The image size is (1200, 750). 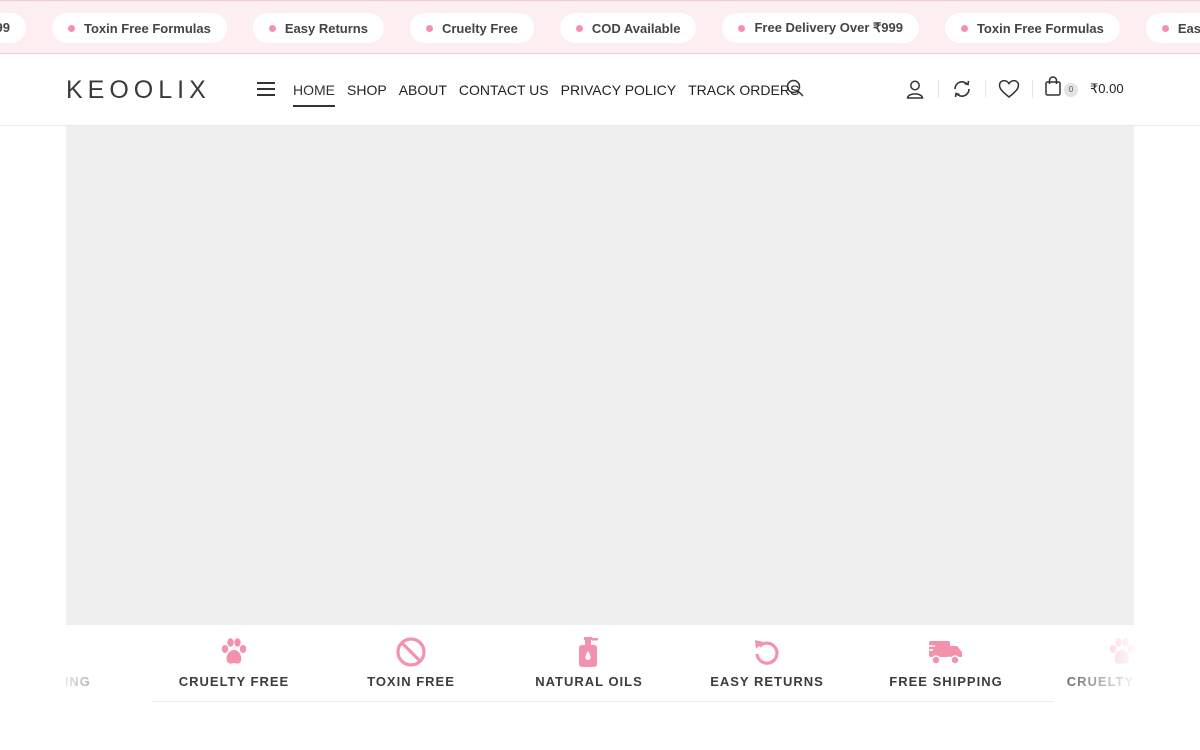 I want to click on nav-privacy-policy: PRIVACY POLICY, so click(x=618, y=90).